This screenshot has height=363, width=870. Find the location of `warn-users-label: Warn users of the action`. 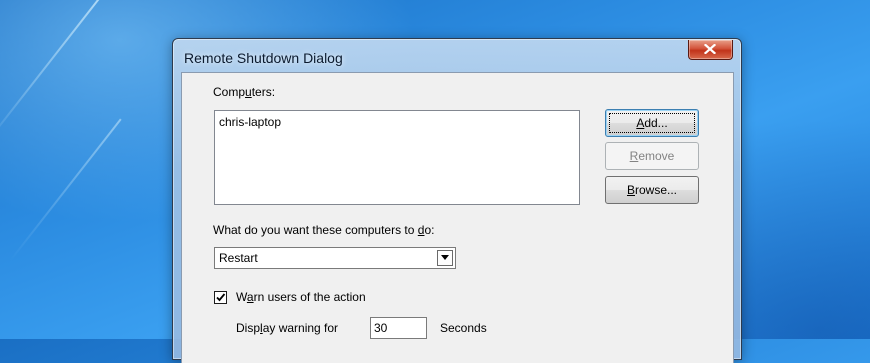

warn-users-label: Warn users of the action is located at coordinates (301, 297).